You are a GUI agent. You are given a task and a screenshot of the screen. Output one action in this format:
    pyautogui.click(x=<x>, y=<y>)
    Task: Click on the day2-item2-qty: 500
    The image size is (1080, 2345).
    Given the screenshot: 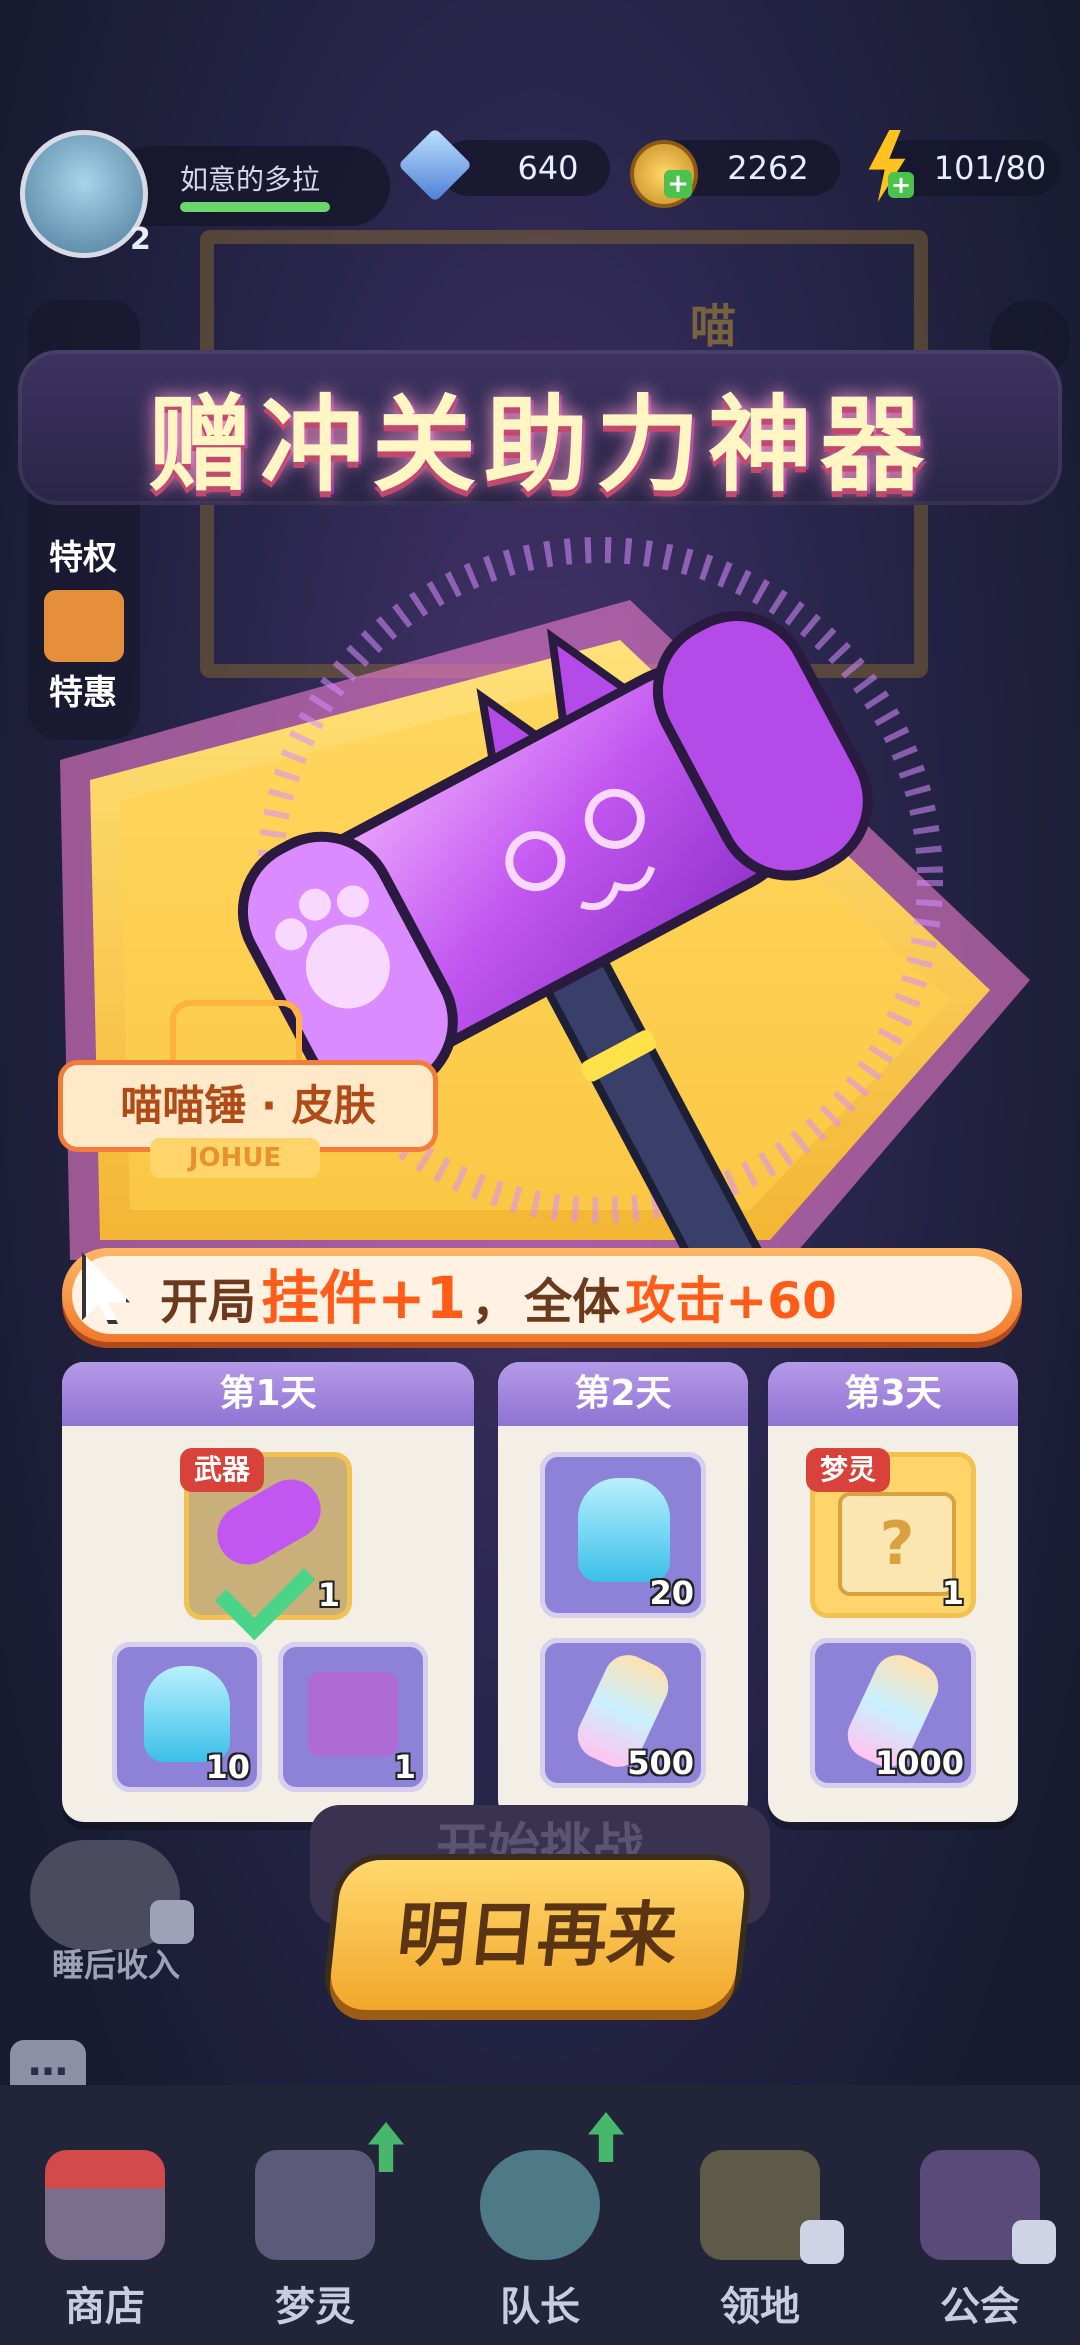 What is the action you would take?
    pyautogui.click(x=660, y=1763)
    